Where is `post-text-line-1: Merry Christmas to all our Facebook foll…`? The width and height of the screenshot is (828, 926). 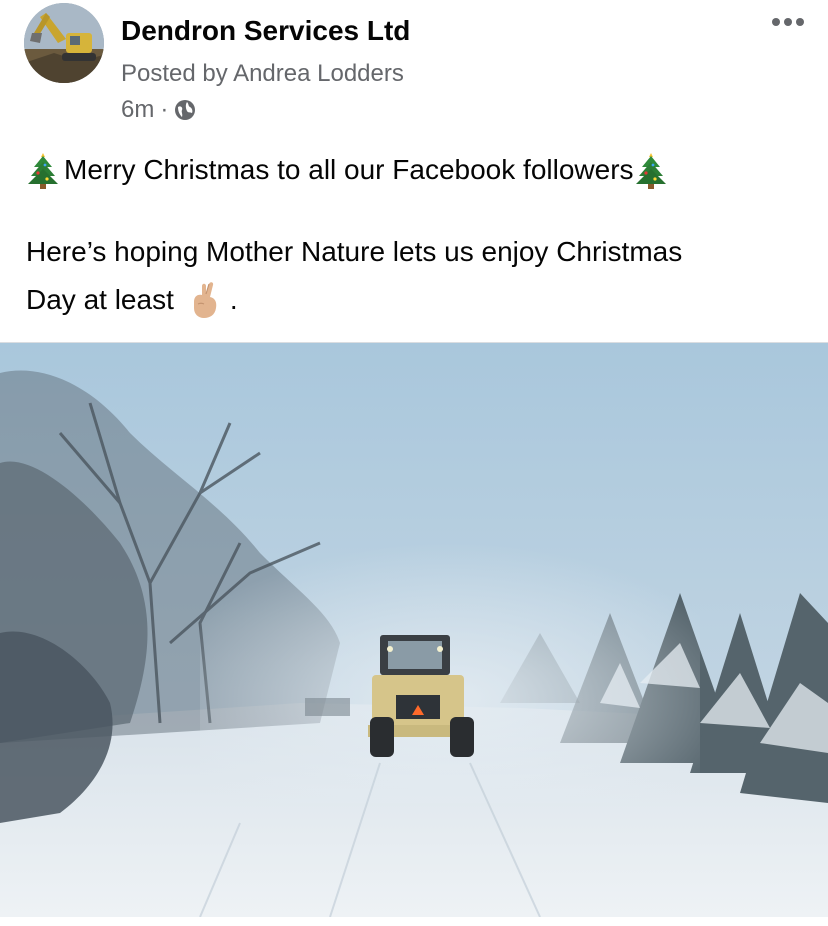
post-text-line-1: Merry Christmas to all our Facebook foll… is located at coordinates (347, 170).